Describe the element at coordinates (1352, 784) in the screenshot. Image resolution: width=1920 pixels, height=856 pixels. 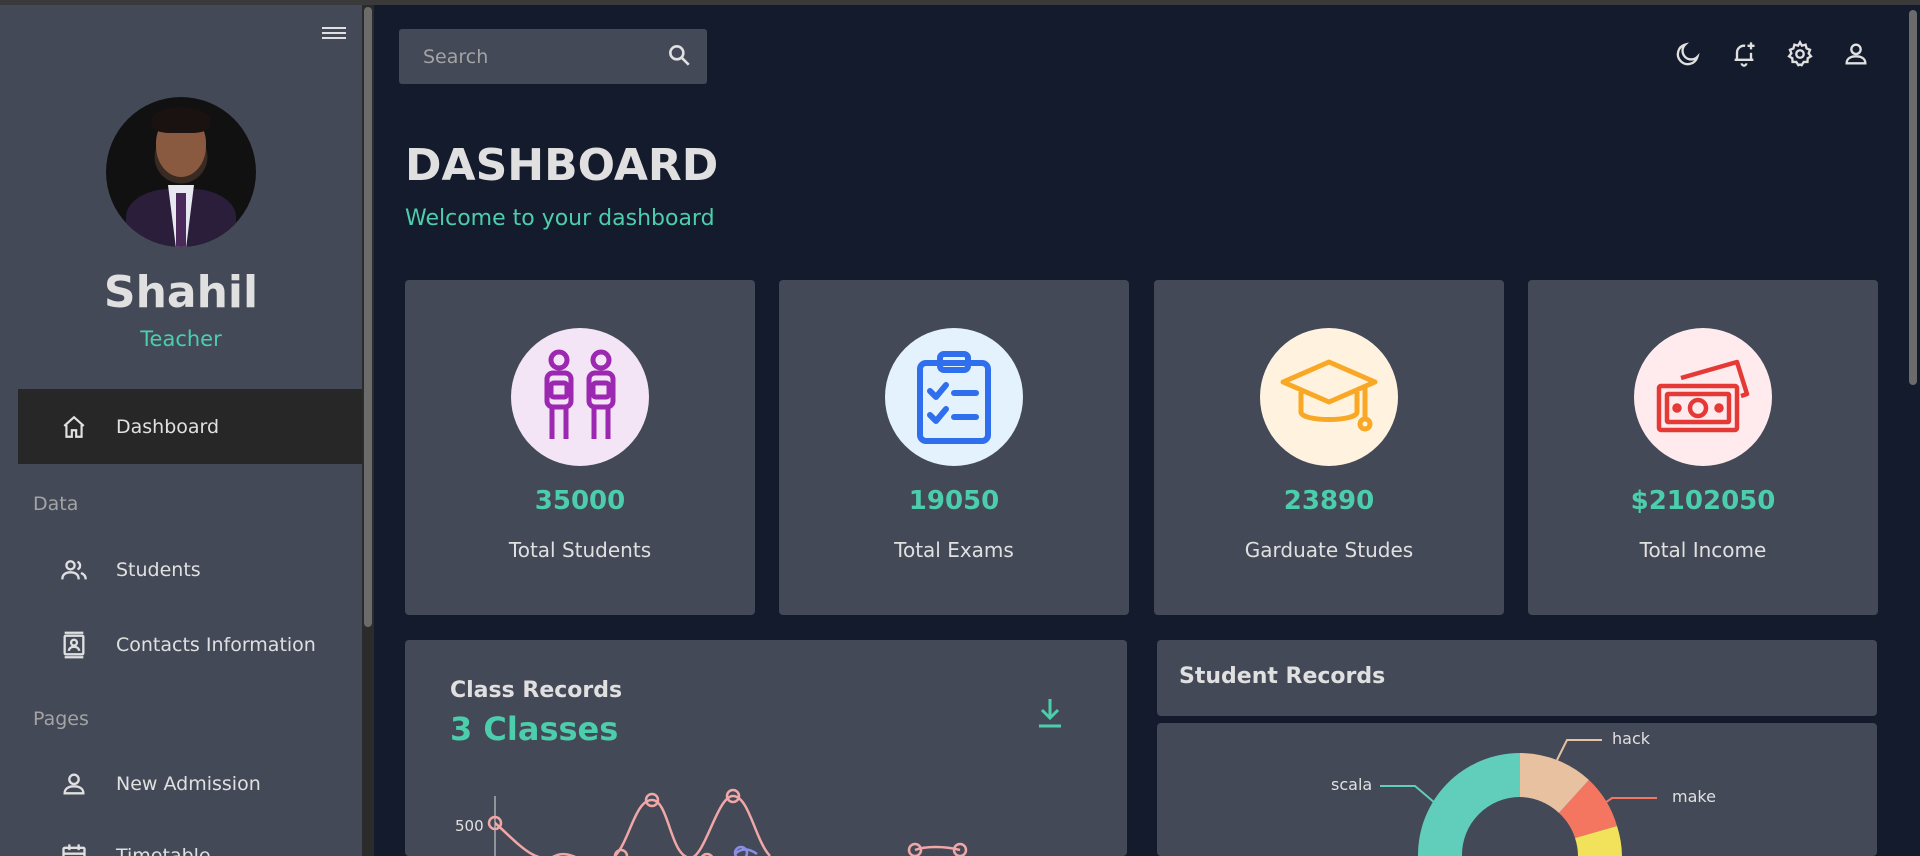
I see `pie-label-scala: scala` at that location.